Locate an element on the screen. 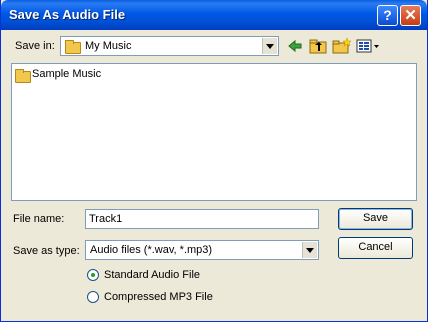 This screenshot has width=428, height=322. standard-audio-radio is located at coordinates (93, 275).